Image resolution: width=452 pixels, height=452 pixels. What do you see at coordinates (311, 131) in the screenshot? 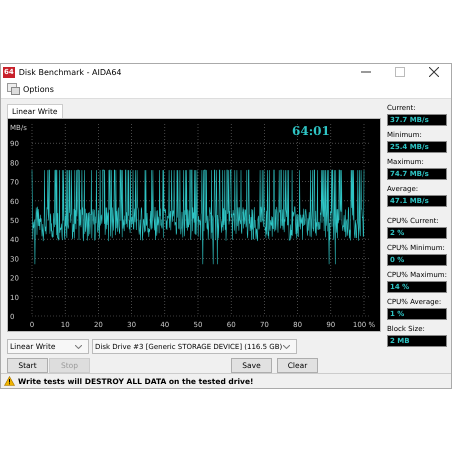
I see `elapsed-timer: 64:01` at bounding box center [311, 131].